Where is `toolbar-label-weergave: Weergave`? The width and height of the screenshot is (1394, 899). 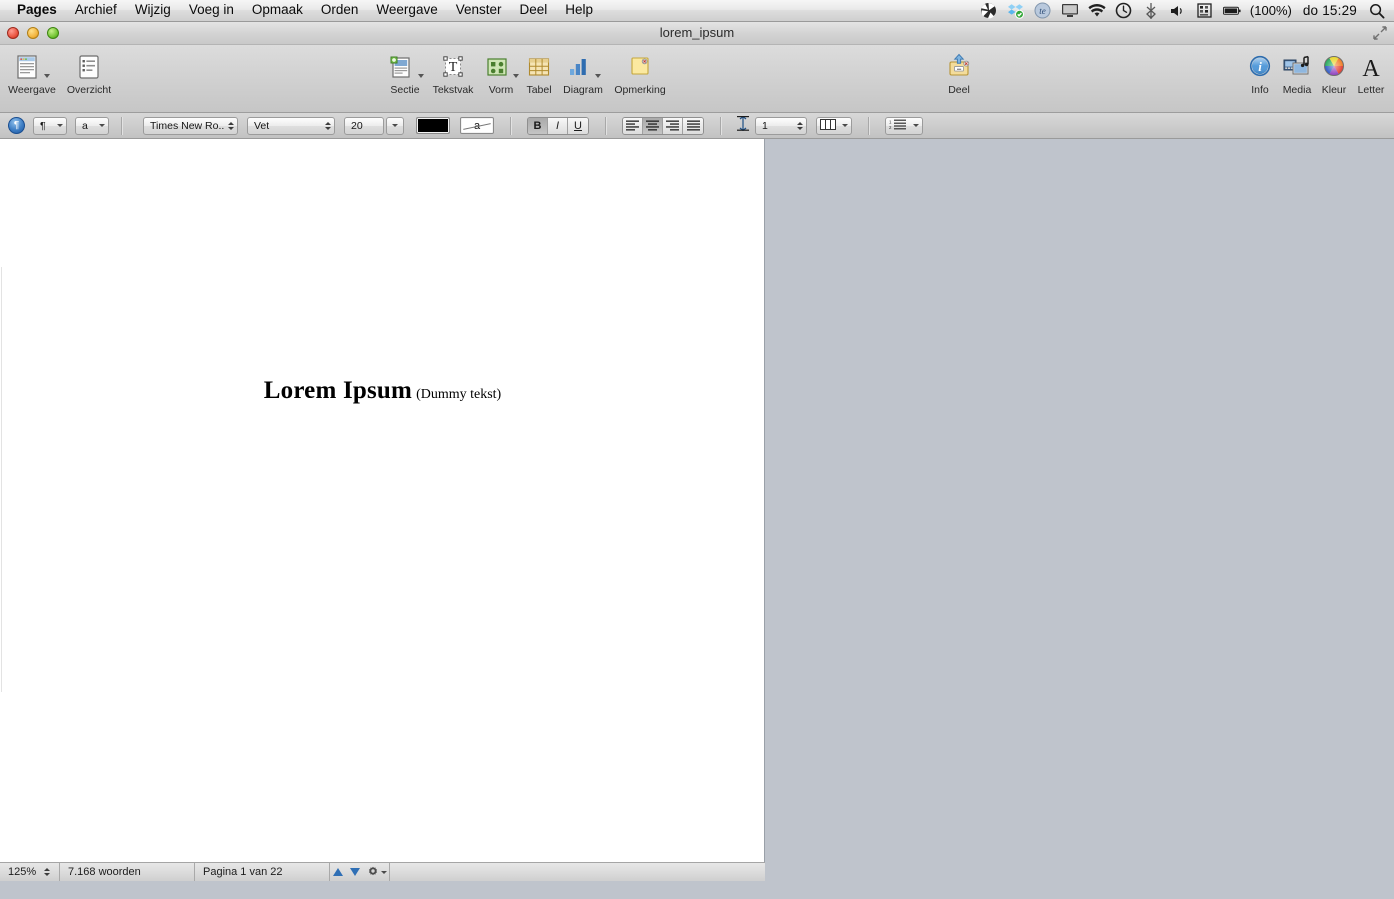
toolbar-label-weergave: Weergave is located at coordinates (32, 90).